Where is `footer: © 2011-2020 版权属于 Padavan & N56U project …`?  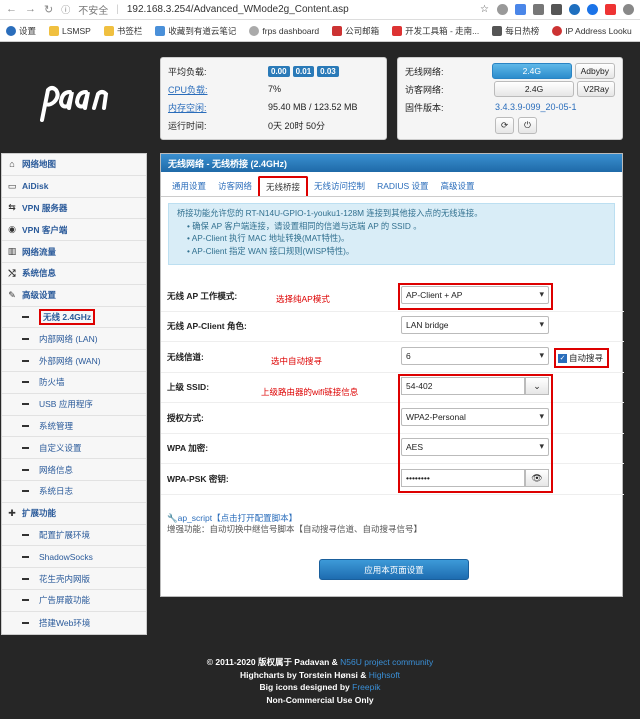
footer: © 2011-2020 版权属于 Padavan & N56U project … is located at coordinates (320, 681).